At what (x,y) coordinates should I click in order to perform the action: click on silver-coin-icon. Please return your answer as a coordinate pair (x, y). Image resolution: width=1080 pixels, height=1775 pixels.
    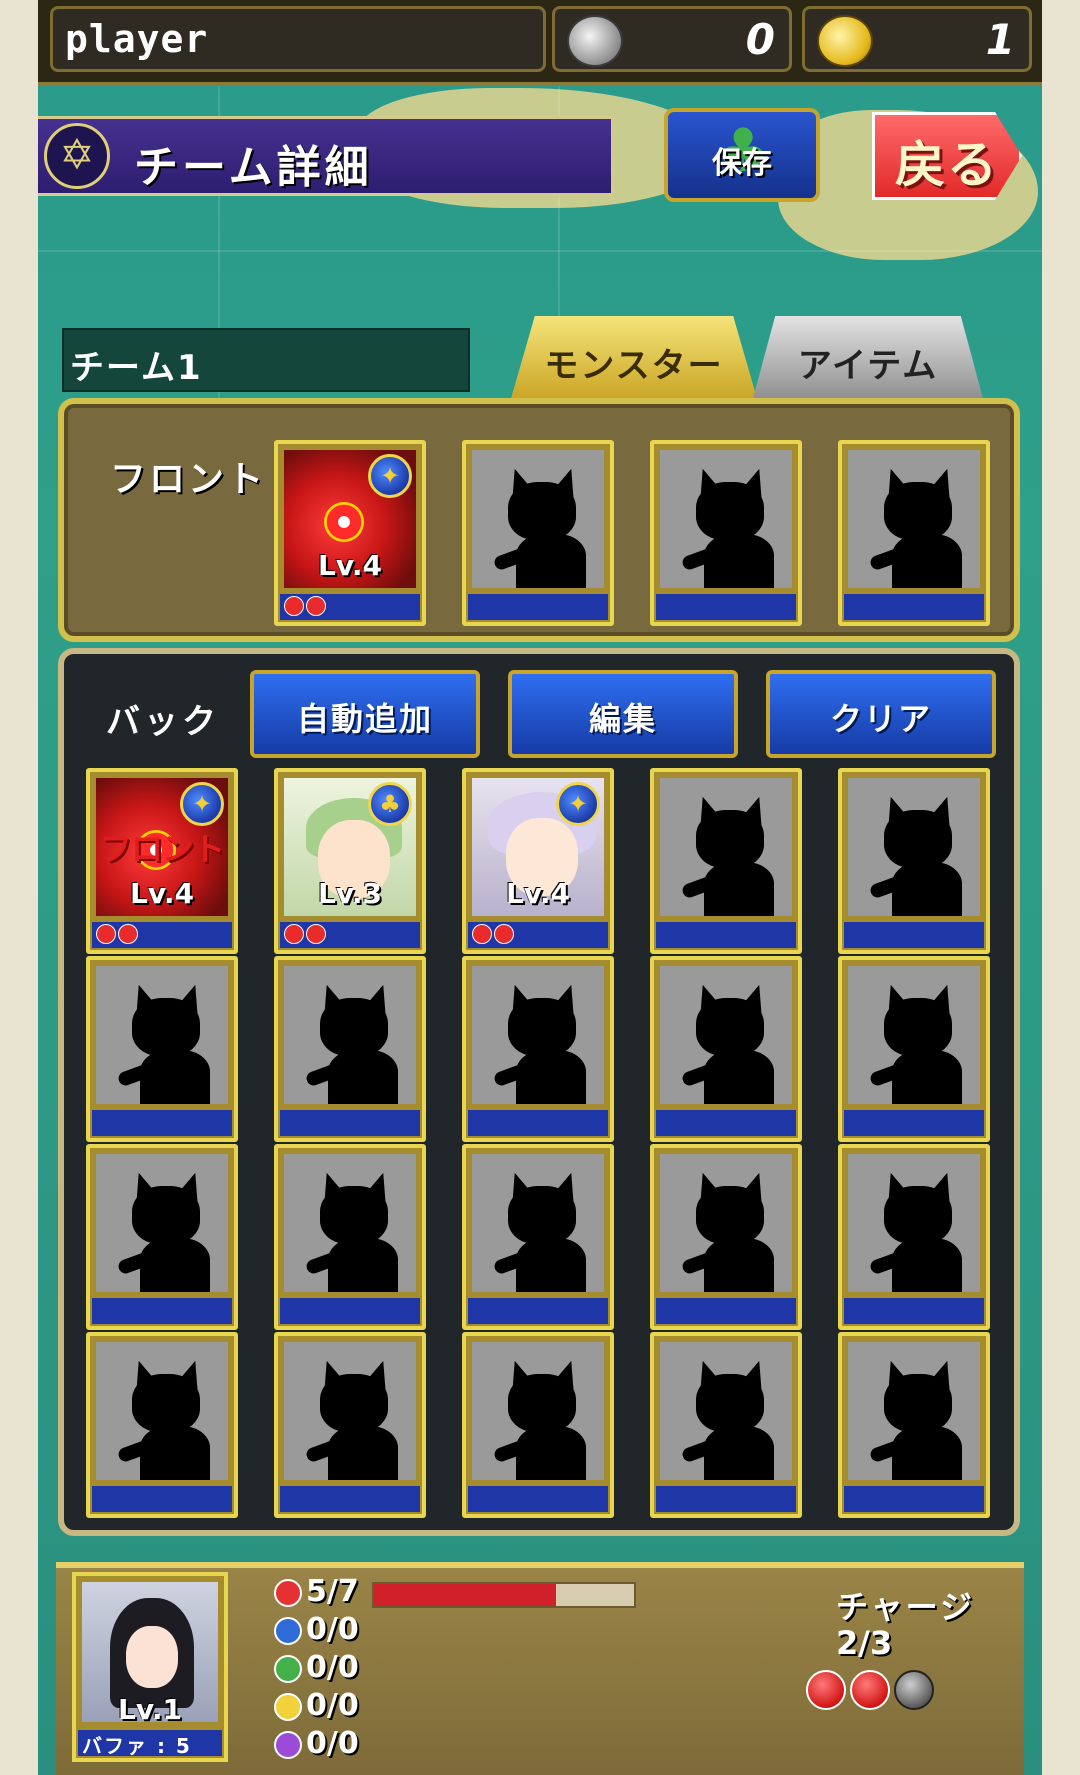
    Looking at the image, I should click on (595, 41).